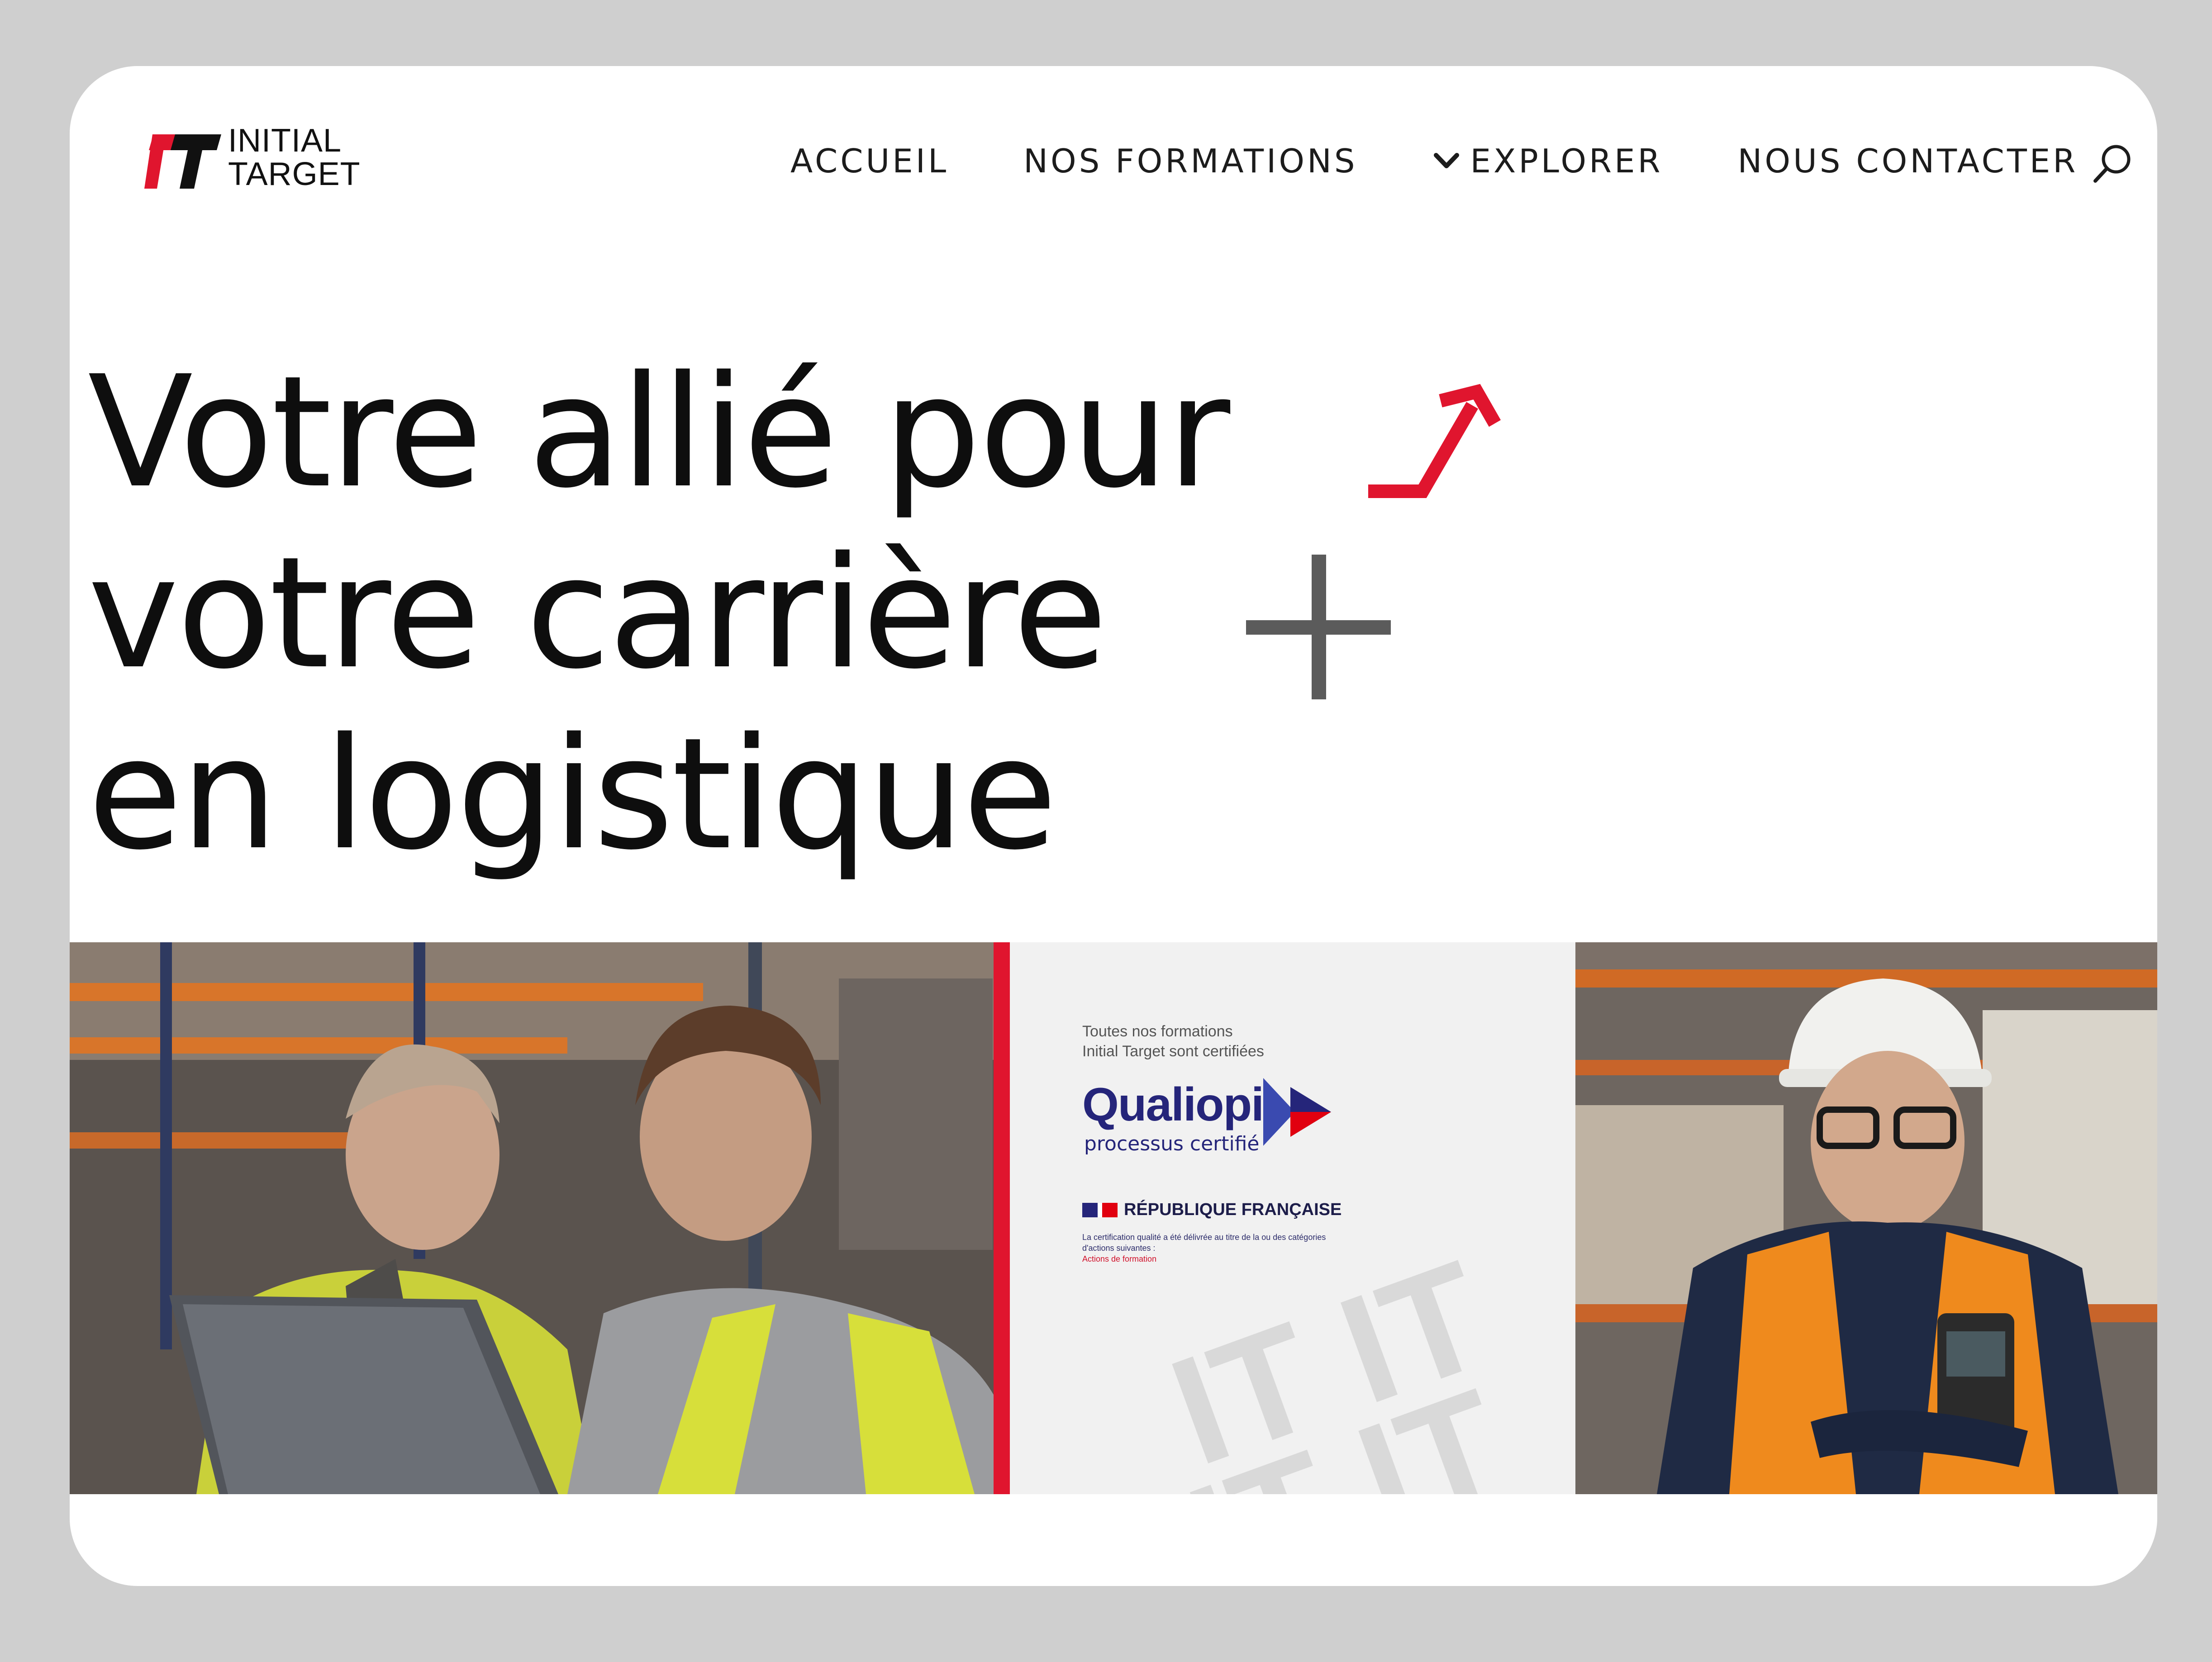 The image size is (2212, 1662). I want to click on nav-item-label: EXPLORER, so click(1566, 161).